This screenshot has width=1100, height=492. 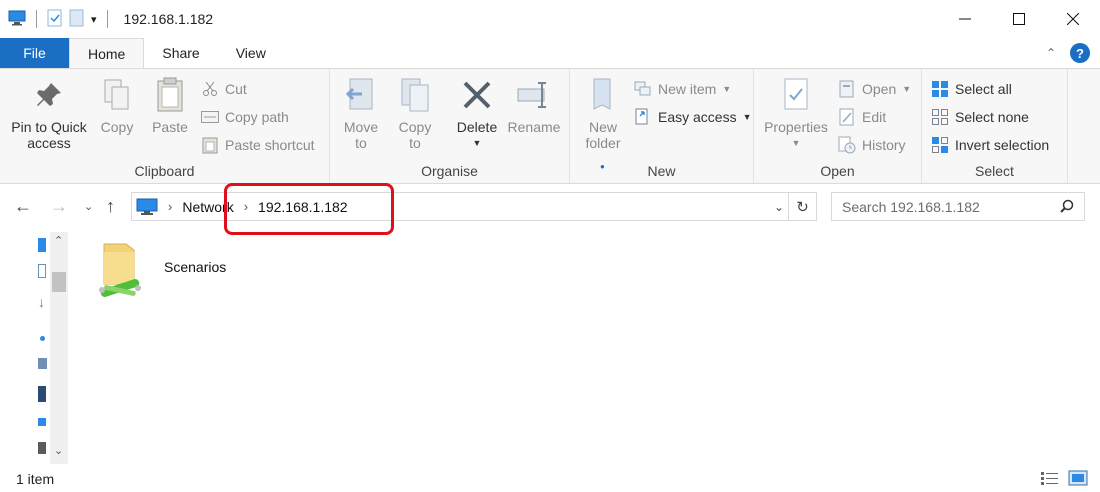 I want to click on rename-button: Rename, so click(x=534, y=105).